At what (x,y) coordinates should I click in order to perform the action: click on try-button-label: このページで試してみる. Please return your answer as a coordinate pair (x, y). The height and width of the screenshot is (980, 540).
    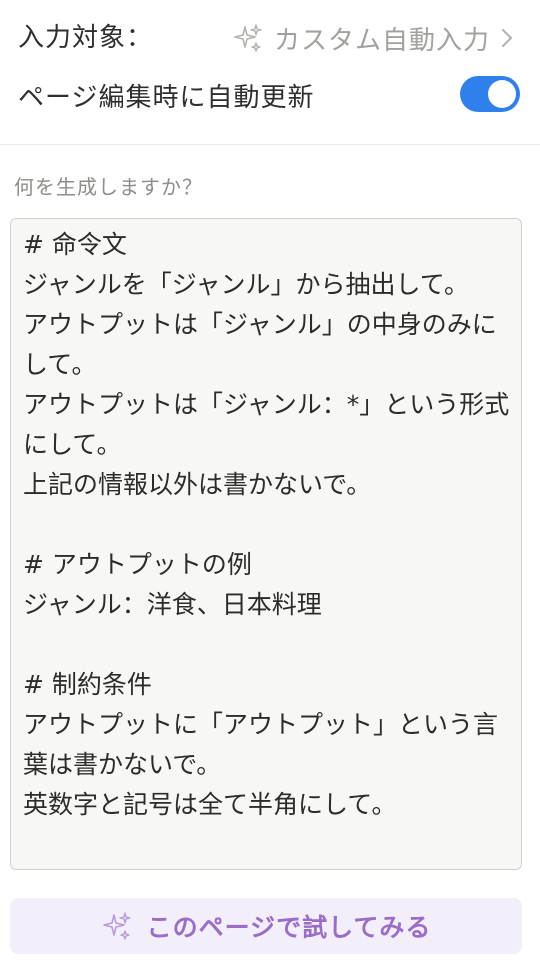
    Looking at the image, I should click on (289, 927).